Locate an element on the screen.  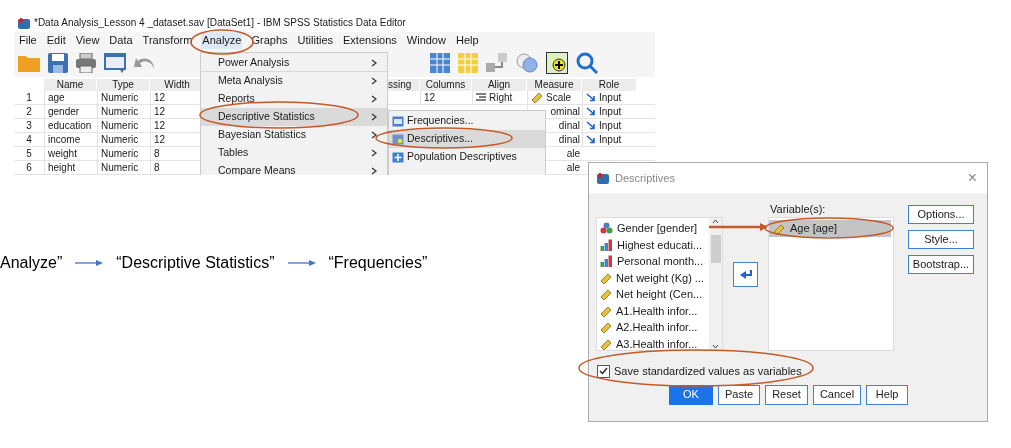
table-cell-text: Right is located at coordinates (501, 98).